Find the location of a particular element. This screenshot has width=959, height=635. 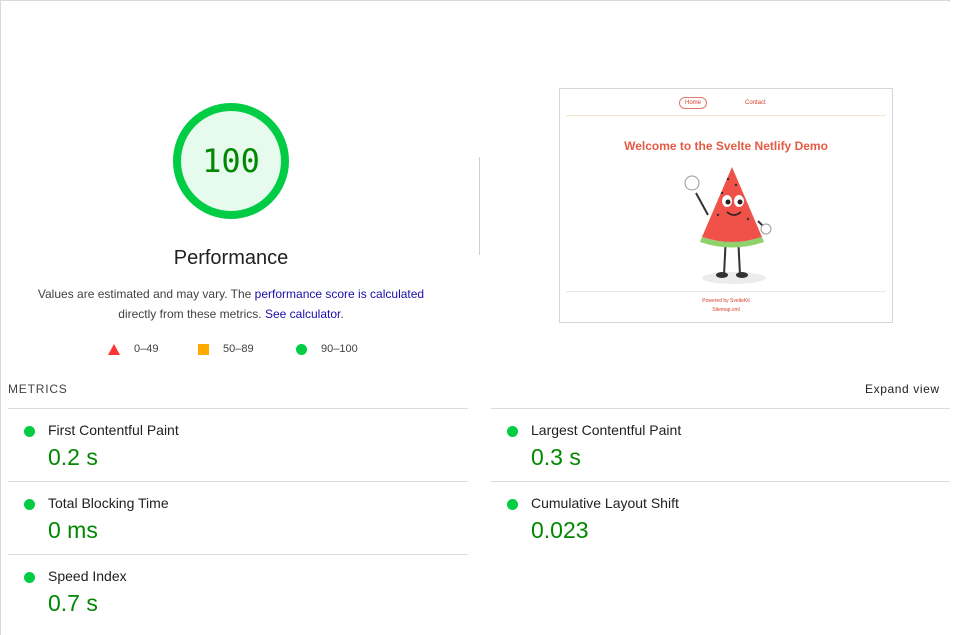

metric-title: Largest Contentful Paint is located at coordinates (606, 430).